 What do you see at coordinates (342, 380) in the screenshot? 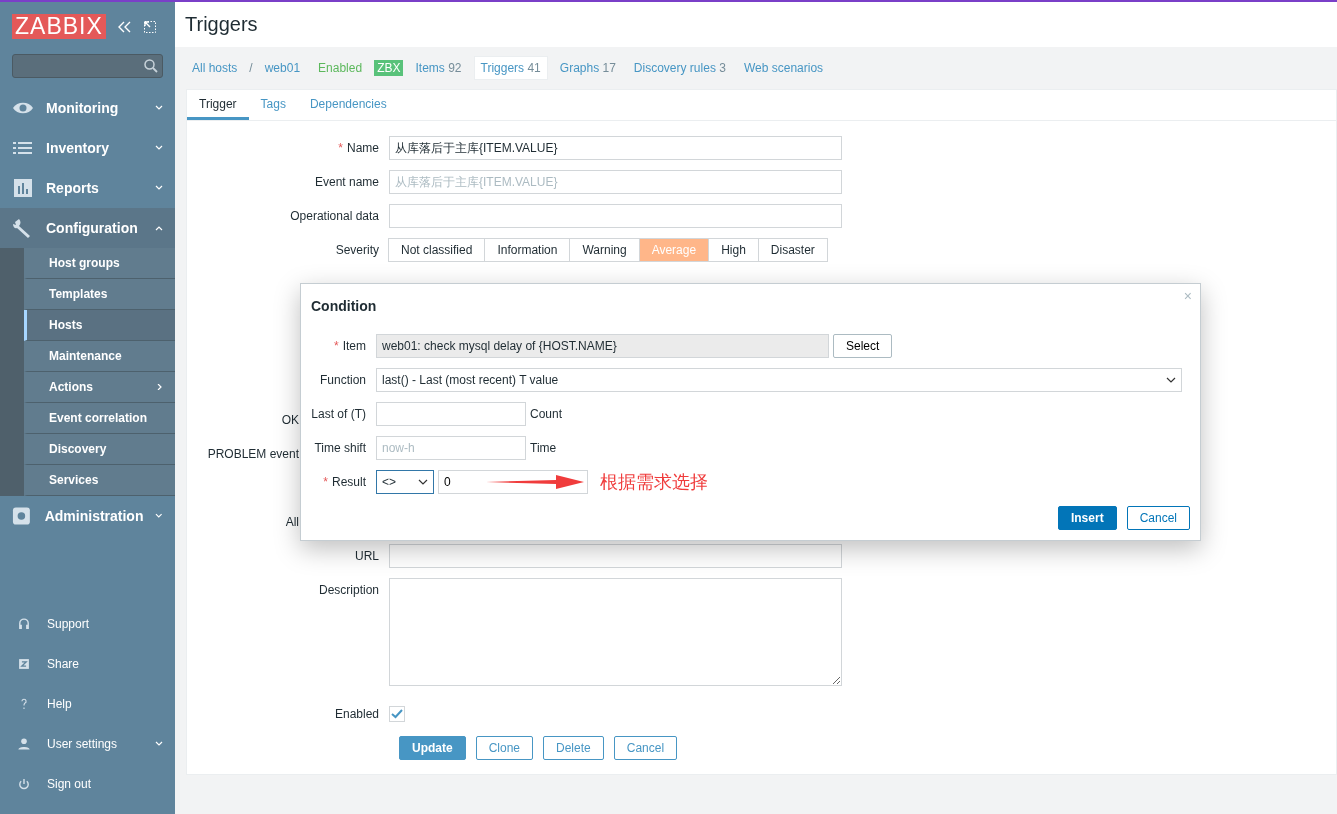
I see `field-label: Function` at bounding box center [342, 380].